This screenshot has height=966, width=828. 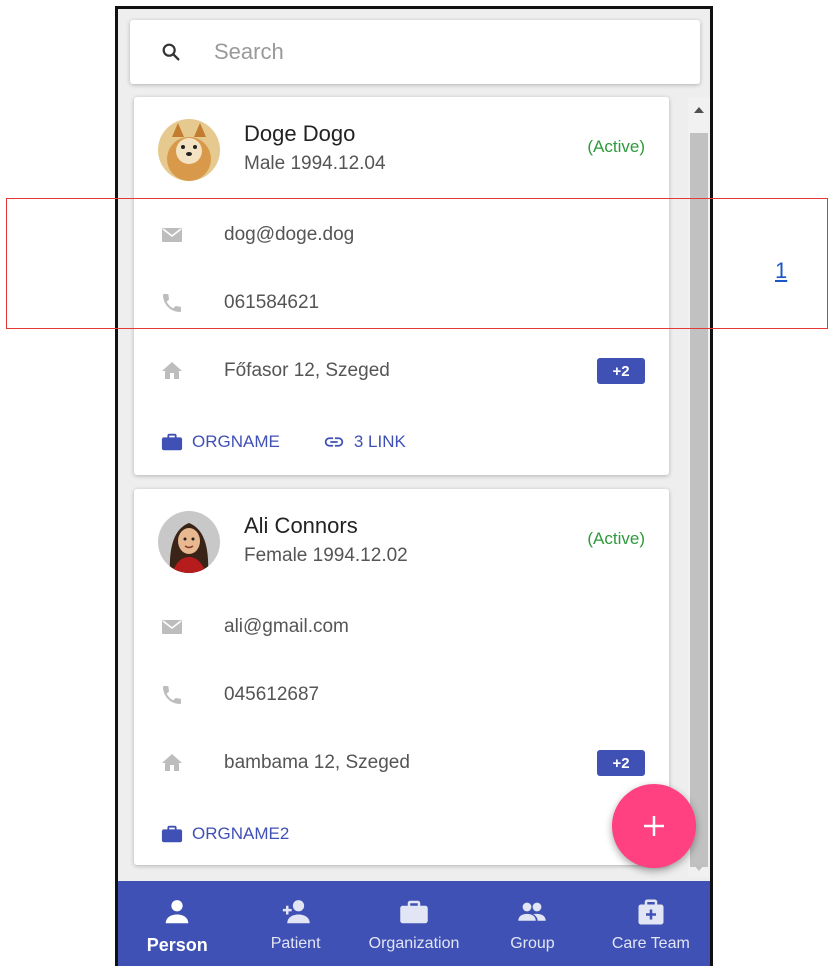 What do you see at coordinates (304, 442) in the screenshot?
I see `card-actions: ORGNAME 3 LINK` at bounding box center [304, 442].